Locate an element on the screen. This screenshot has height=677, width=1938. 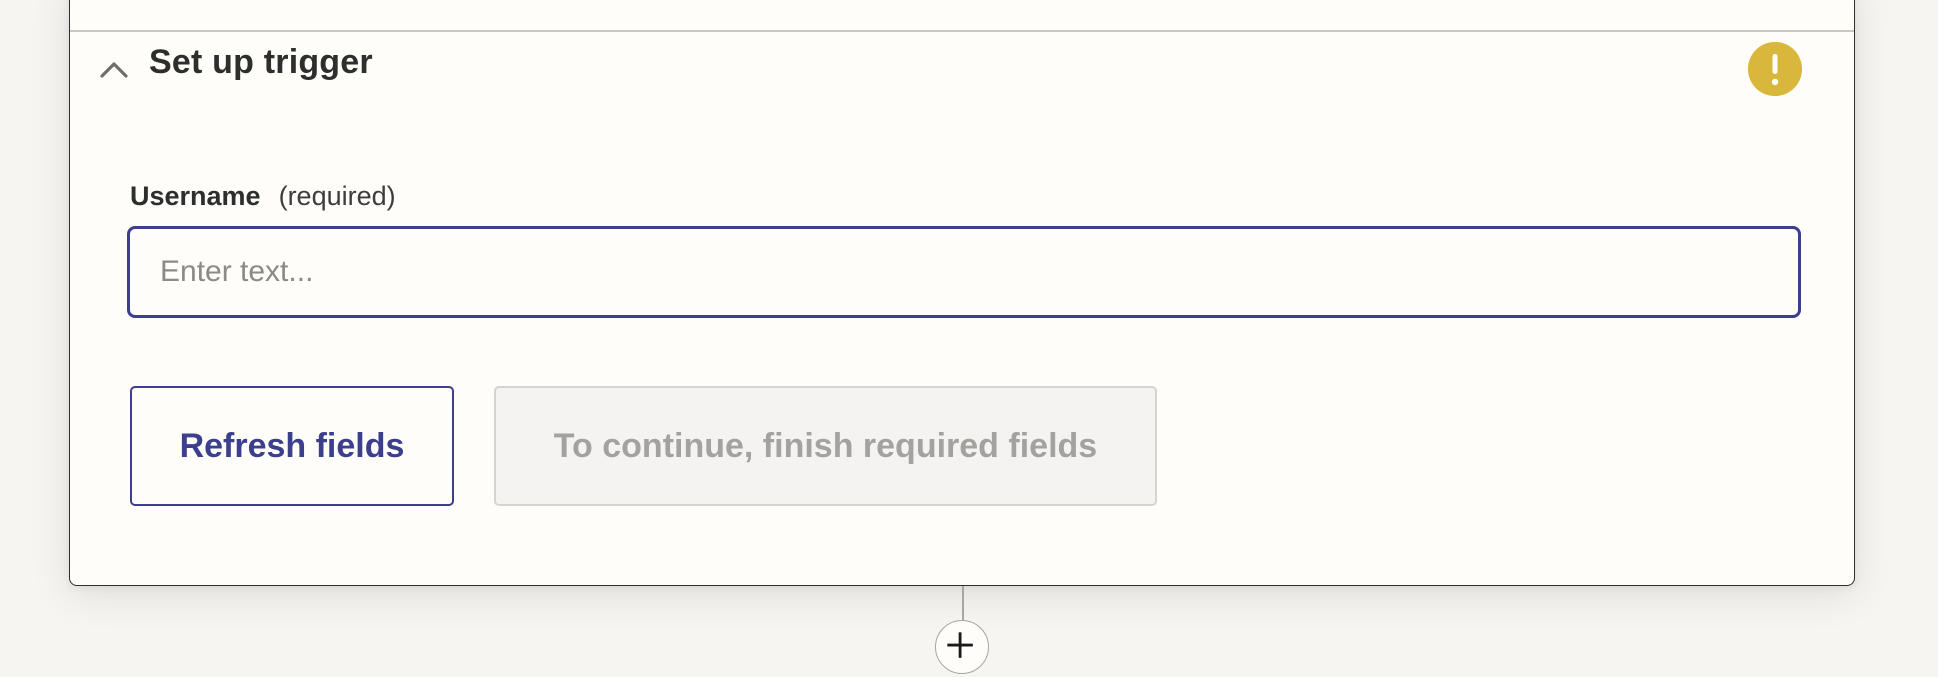
username-label-row: Username (required) is located at coordinates (263, 196).